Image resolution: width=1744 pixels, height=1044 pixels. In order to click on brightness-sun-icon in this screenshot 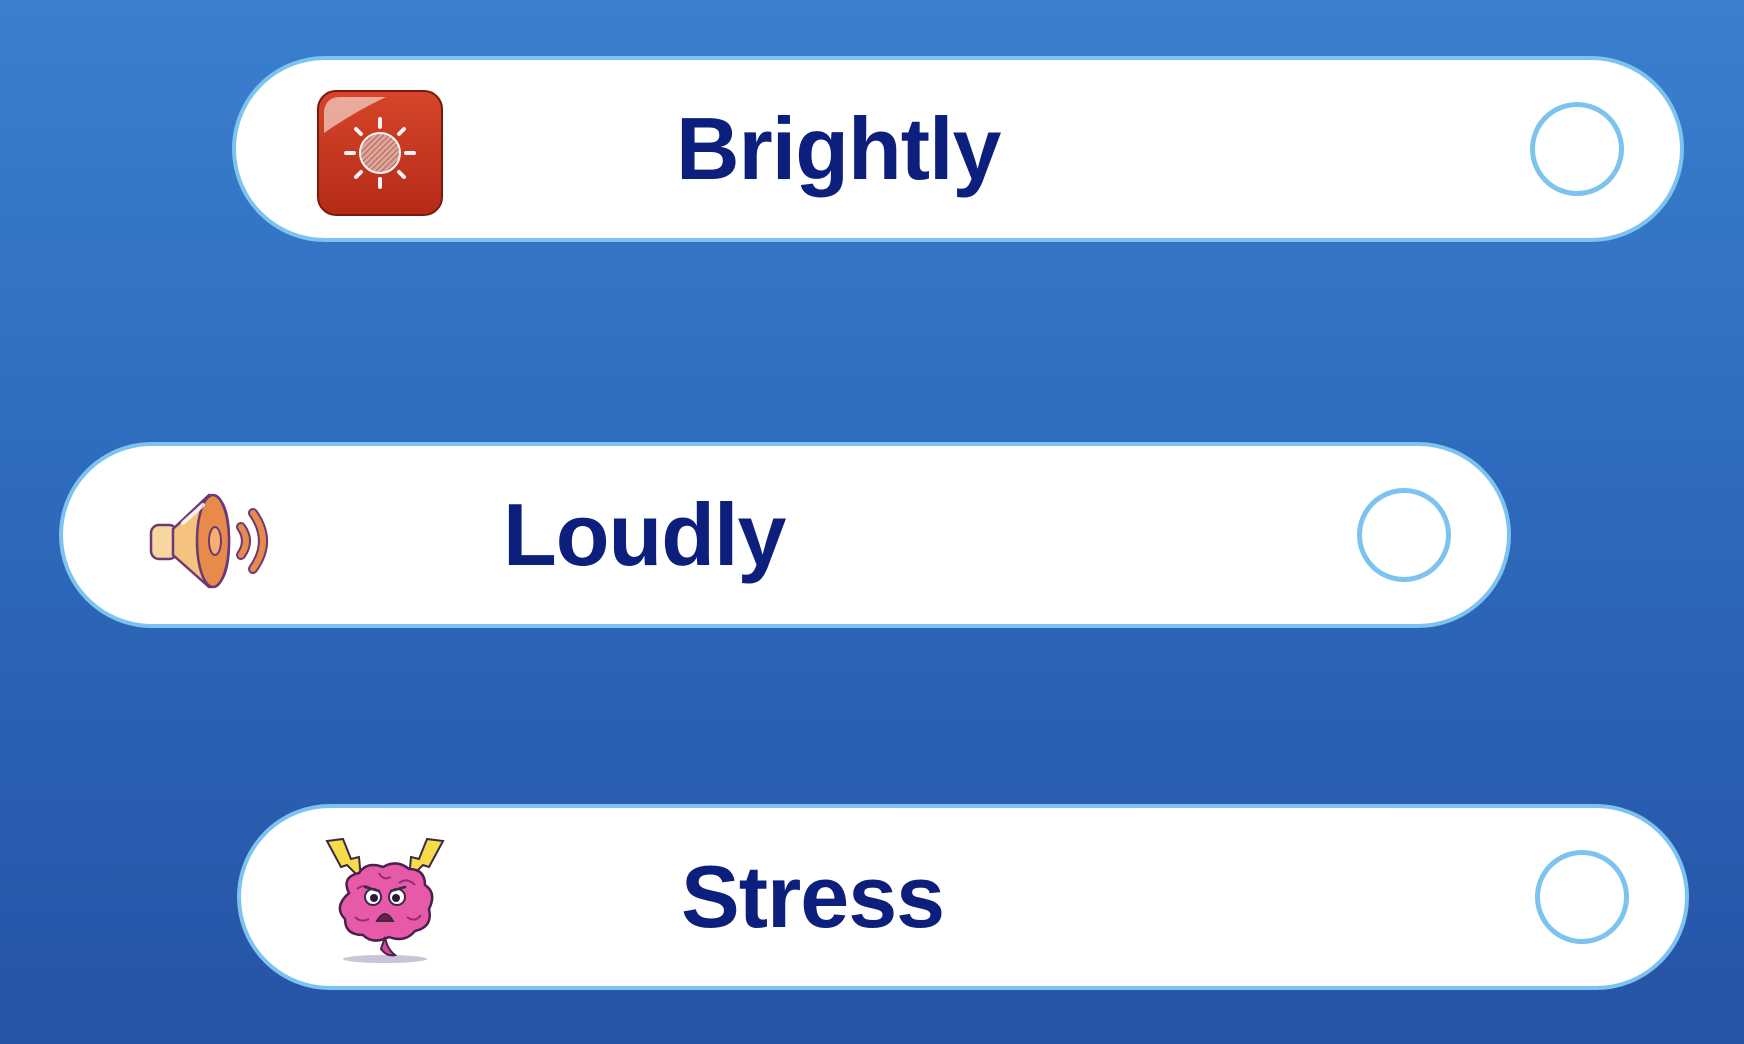, I will do `click(380, 153)`.